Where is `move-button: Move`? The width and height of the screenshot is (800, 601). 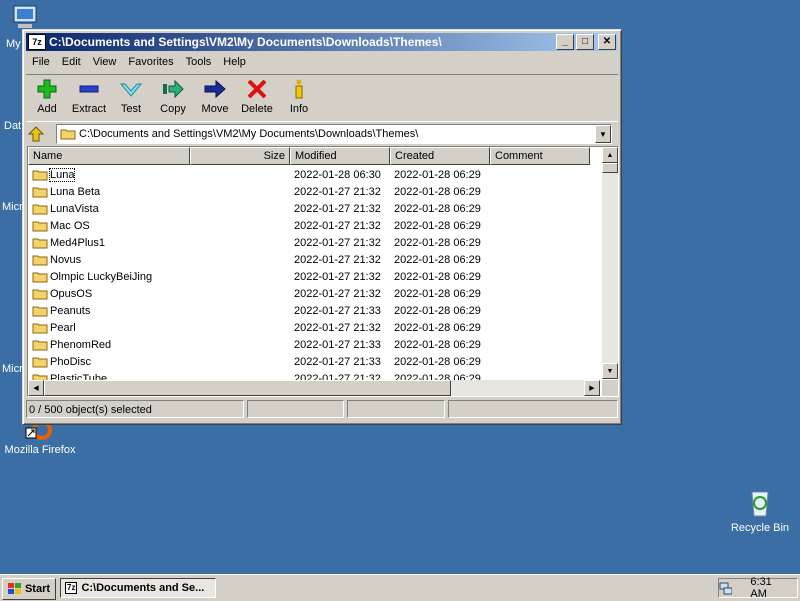 move-button: Move is located at coordinates (215, 98).